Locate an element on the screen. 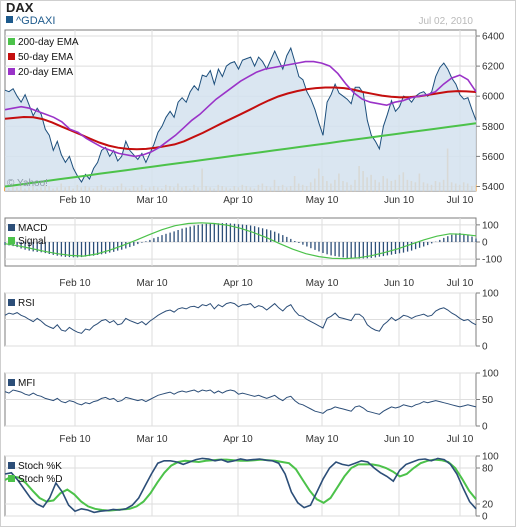 This screenshot has height=527, width=516. price-ytick-label: 6400 is located at coordinates (493, 37).